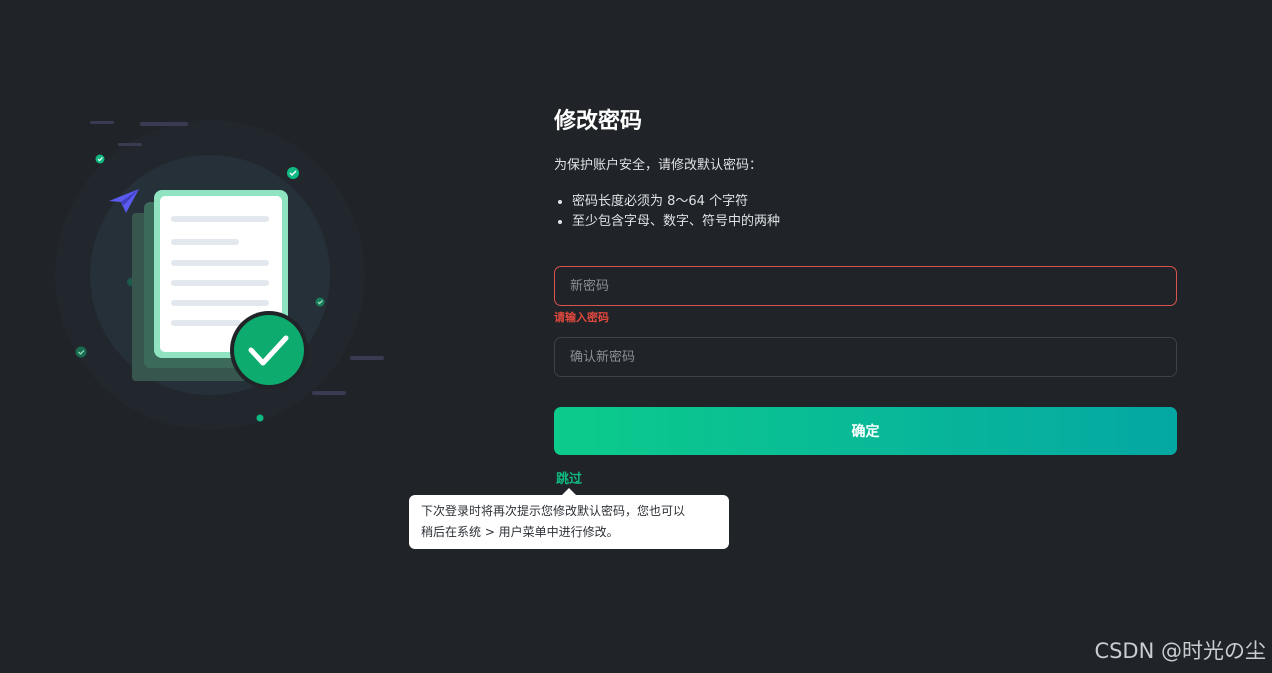 This screenshot has height=673, width=1272. What do you see at coordinates (269, 350) in the screenshot?
I see `check-icon` at bounding box center [269, 350].